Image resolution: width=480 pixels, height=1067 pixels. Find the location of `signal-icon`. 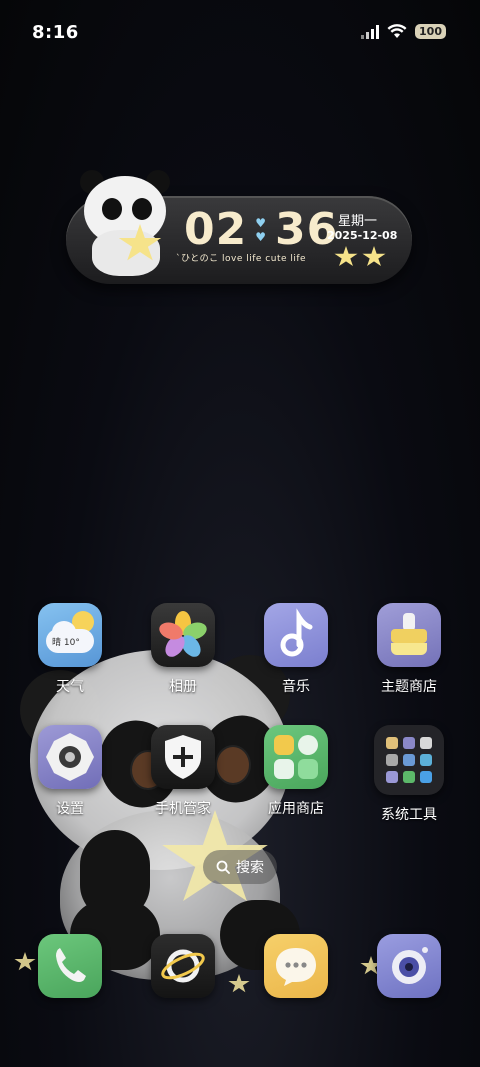

signal-icon is located at coordinates (370, 31).